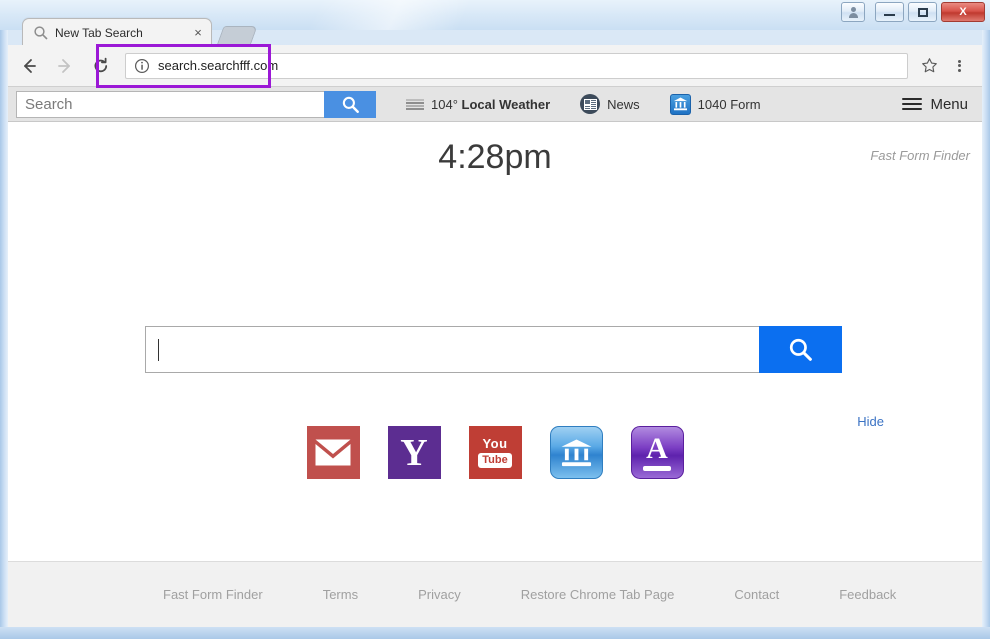  What do you see at coordinates (213, 594) in the screenshot?
I see `footer-link-fast-form-finder: Fast Form Finder` at bounding box center [213, 594].